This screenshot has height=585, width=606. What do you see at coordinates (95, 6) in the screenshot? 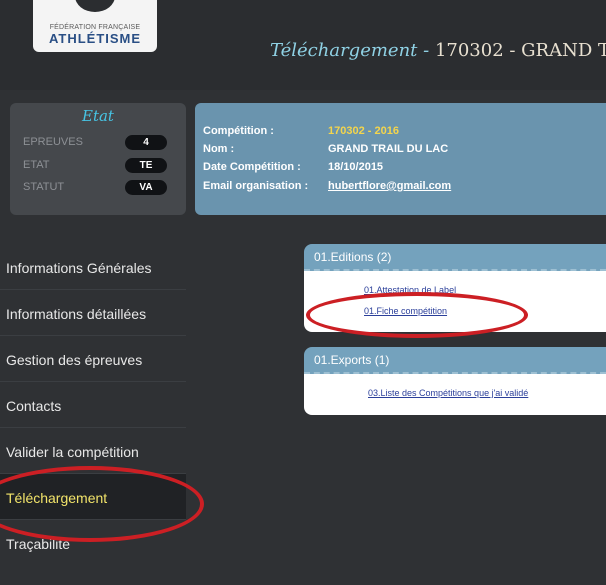
I see `logo-arc` at bounding box center [95, 6].